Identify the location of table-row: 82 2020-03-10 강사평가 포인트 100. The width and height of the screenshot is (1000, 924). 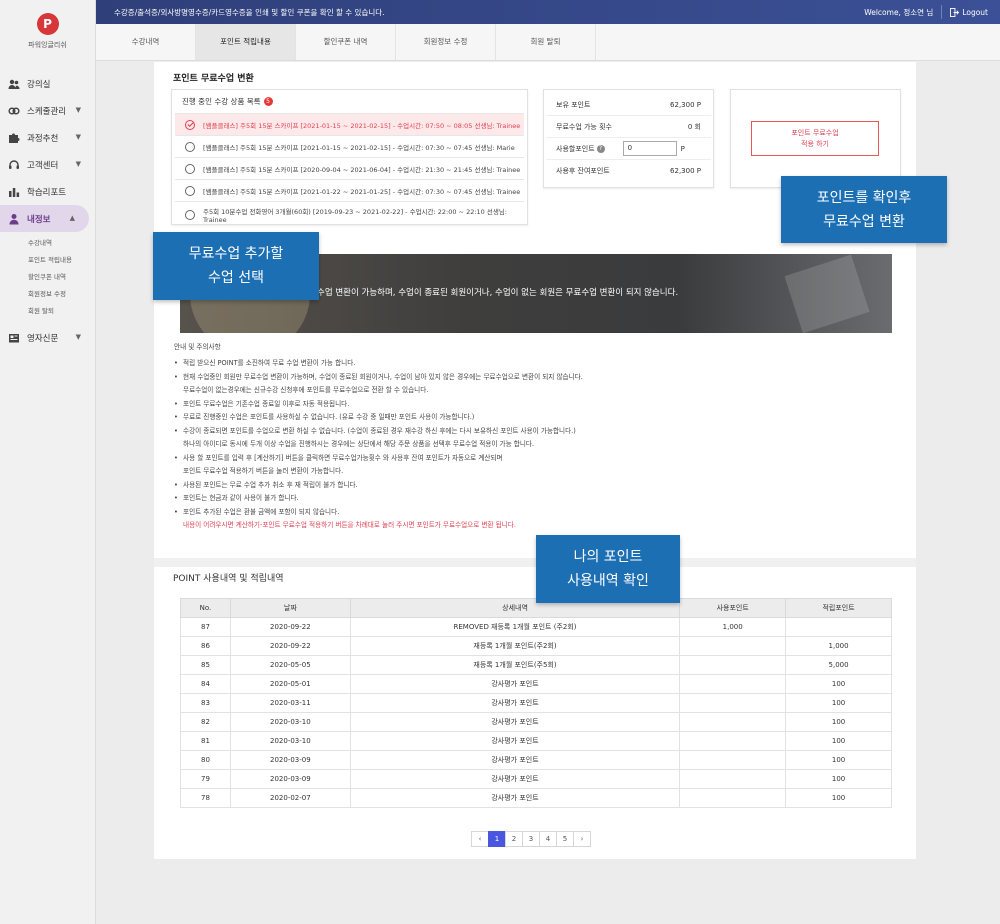
(536, 722).